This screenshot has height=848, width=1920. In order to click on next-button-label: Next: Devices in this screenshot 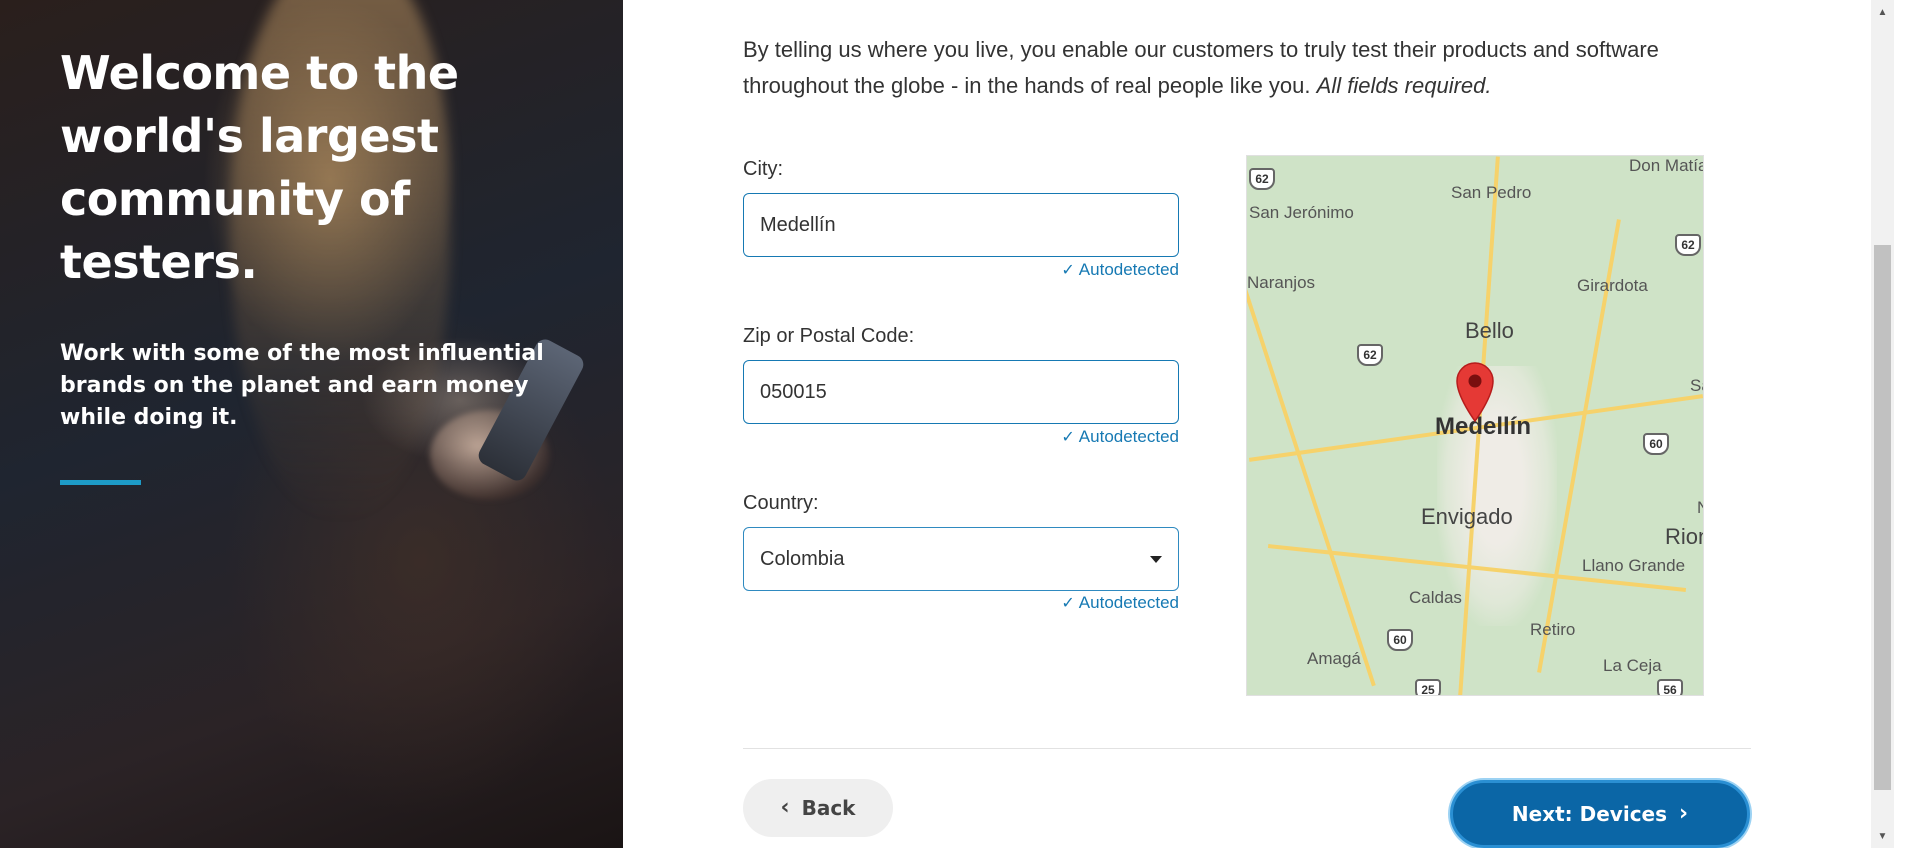, I will do `click(1589, 814)`.